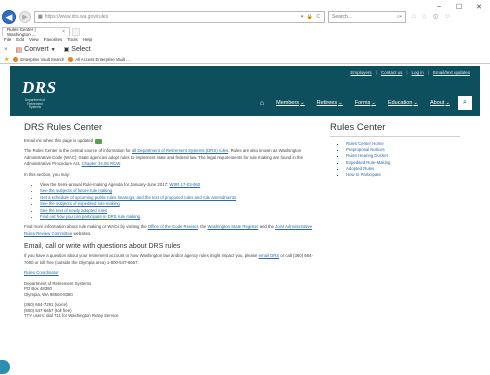 Image resolution: width=490 pixels, height=375 pixels. I want to click on address-url: https://www.drs.wa.gov/rules, so click(76, 17).